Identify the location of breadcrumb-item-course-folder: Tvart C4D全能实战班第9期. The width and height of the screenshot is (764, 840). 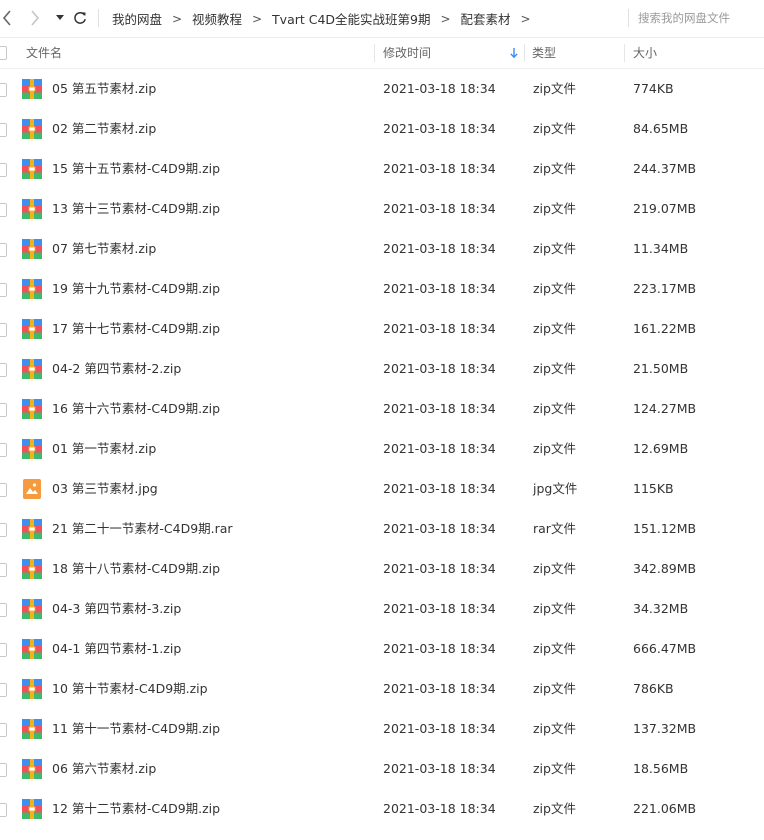
(351, 18).